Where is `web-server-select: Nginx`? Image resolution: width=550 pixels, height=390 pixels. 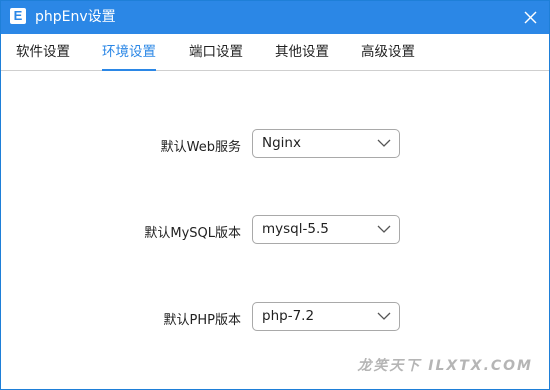
web-server-select: Nginx is located at coordinates (326, 143).